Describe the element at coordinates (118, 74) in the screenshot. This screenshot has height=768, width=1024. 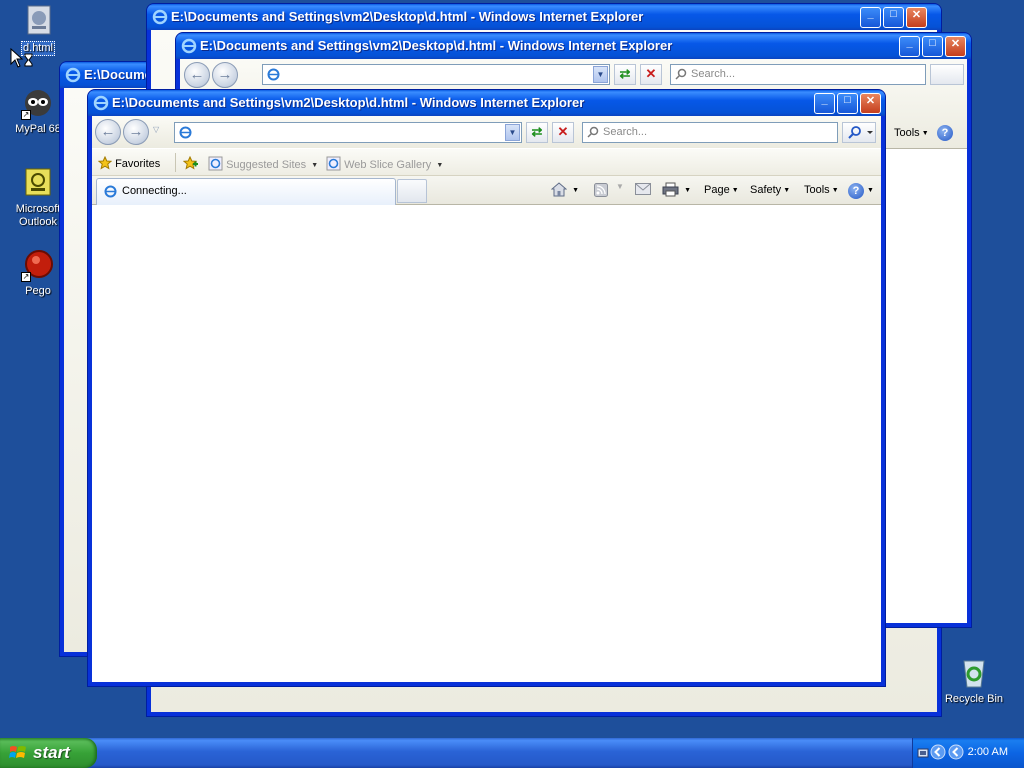
I see `window-title: E:\Docume` at that location.